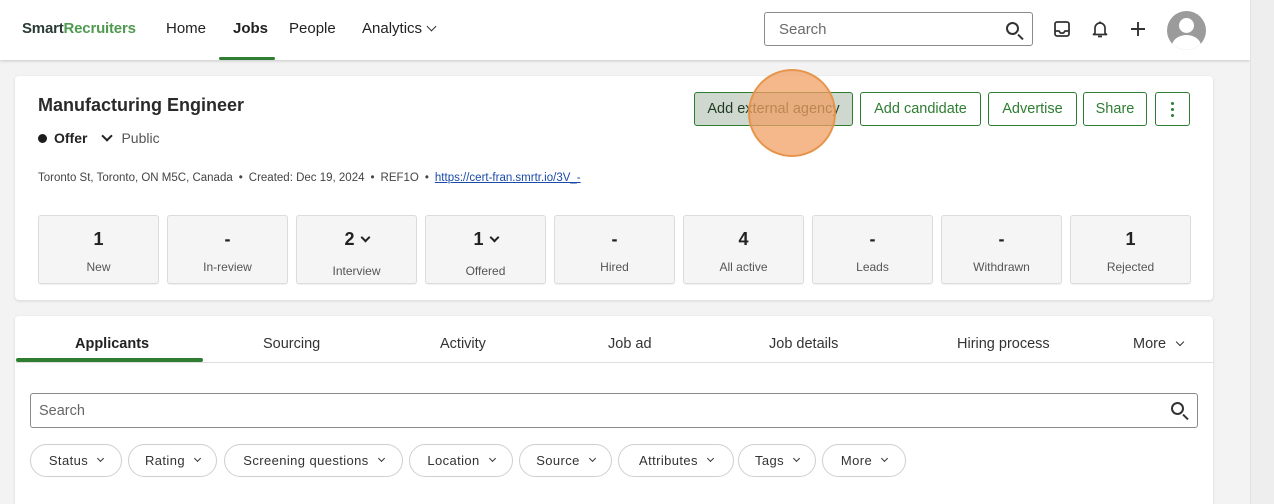  What do you see at coordinates (1130, 249) in the screenshot?
I see `stat-rejected: 1 Rejected` at bounding box center [1130, 249].